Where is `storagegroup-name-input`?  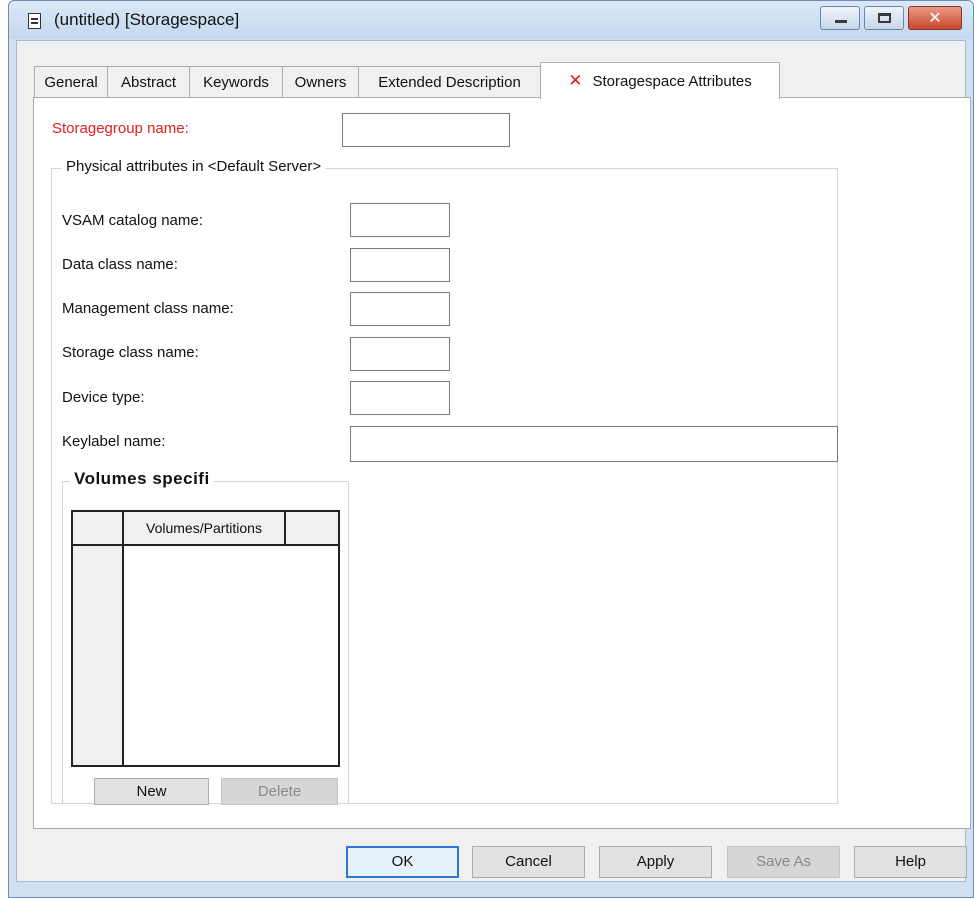
storagegroup-name-input is located at coordinates (426, 130).